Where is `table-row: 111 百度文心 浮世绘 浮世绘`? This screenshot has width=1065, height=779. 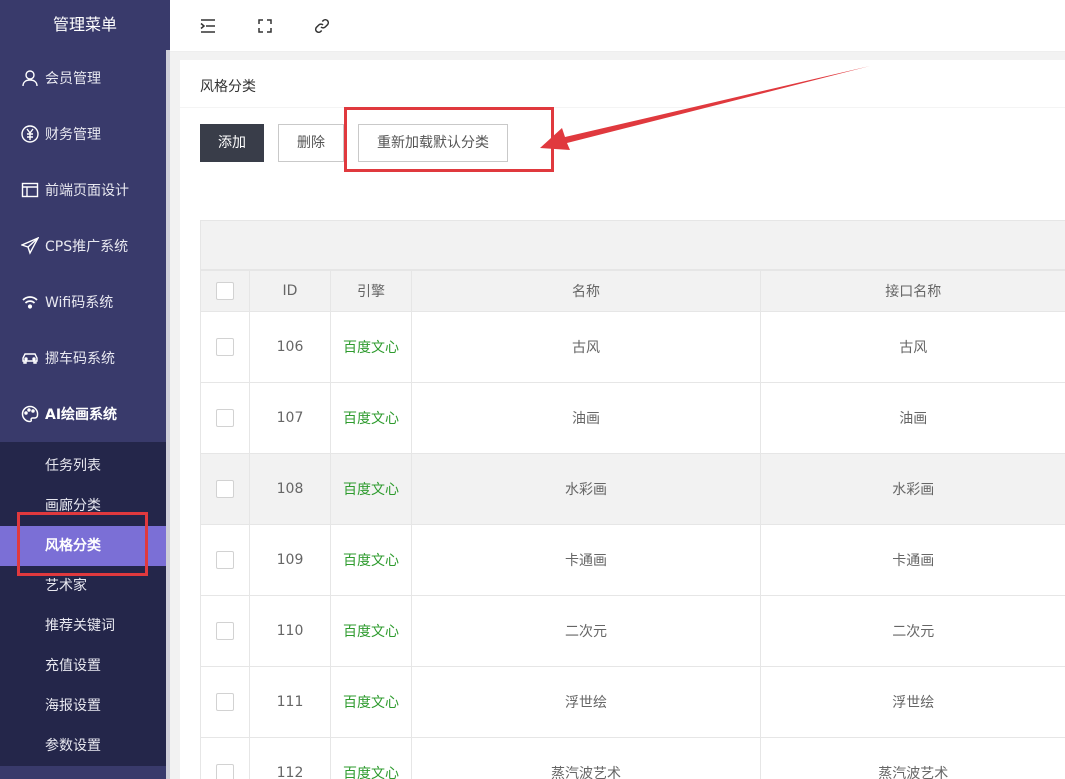 table-row: 111 百度文心 浮世绘 浮世绘 is located at coordinates (632, 702).